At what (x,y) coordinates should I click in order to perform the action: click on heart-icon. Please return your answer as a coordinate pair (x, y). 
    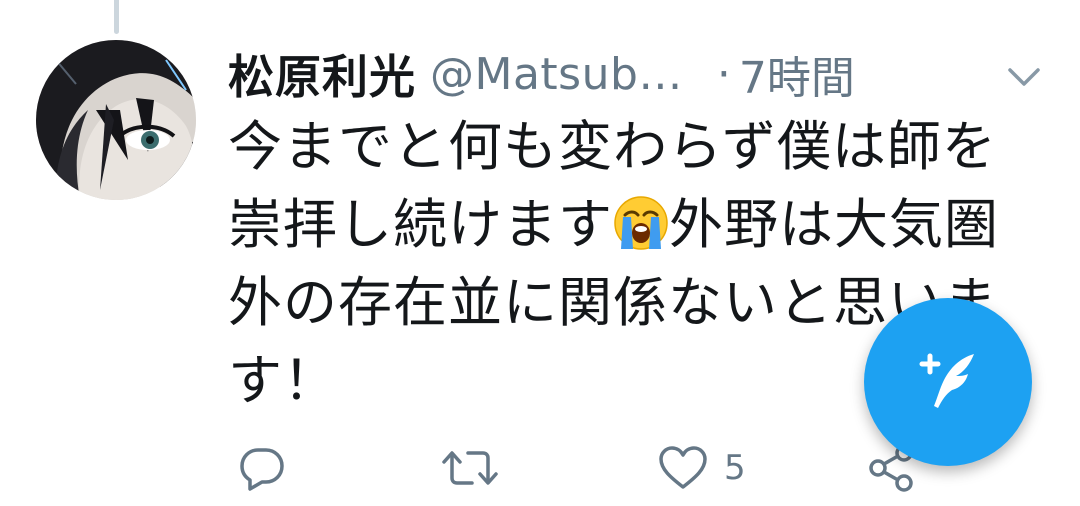
    Looking at the image, I should click on (683, 467).